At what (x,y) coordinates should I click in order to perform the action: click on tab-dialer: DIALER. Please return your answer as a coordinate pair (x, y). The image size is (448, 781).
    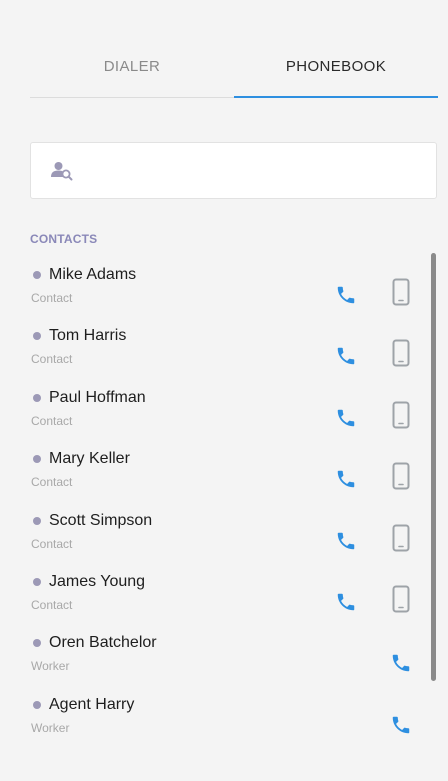
    Looking at the image, I should click on (132, 67).